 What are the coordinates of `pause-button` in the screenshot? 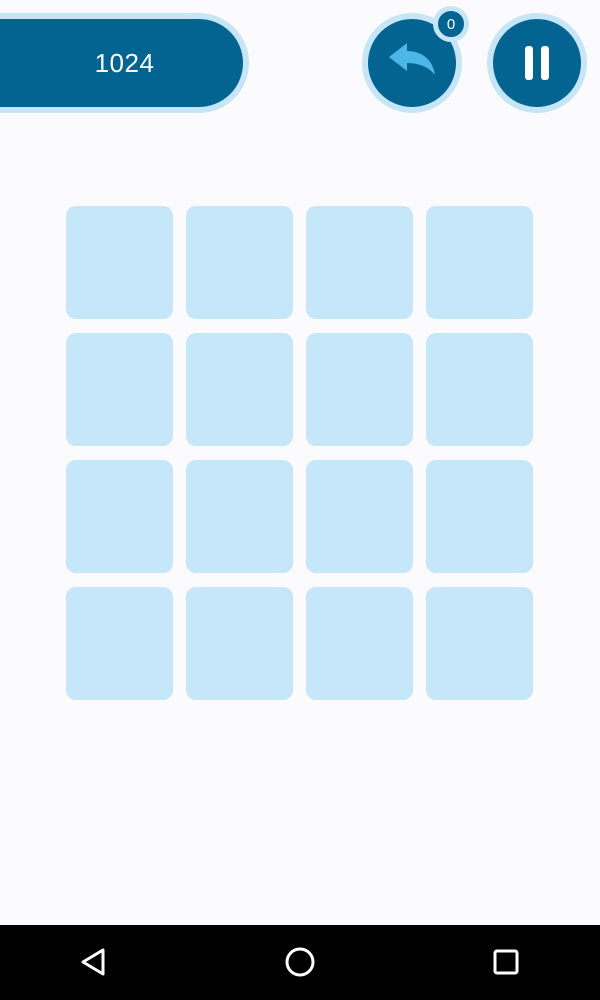 It's located at (537, 63).